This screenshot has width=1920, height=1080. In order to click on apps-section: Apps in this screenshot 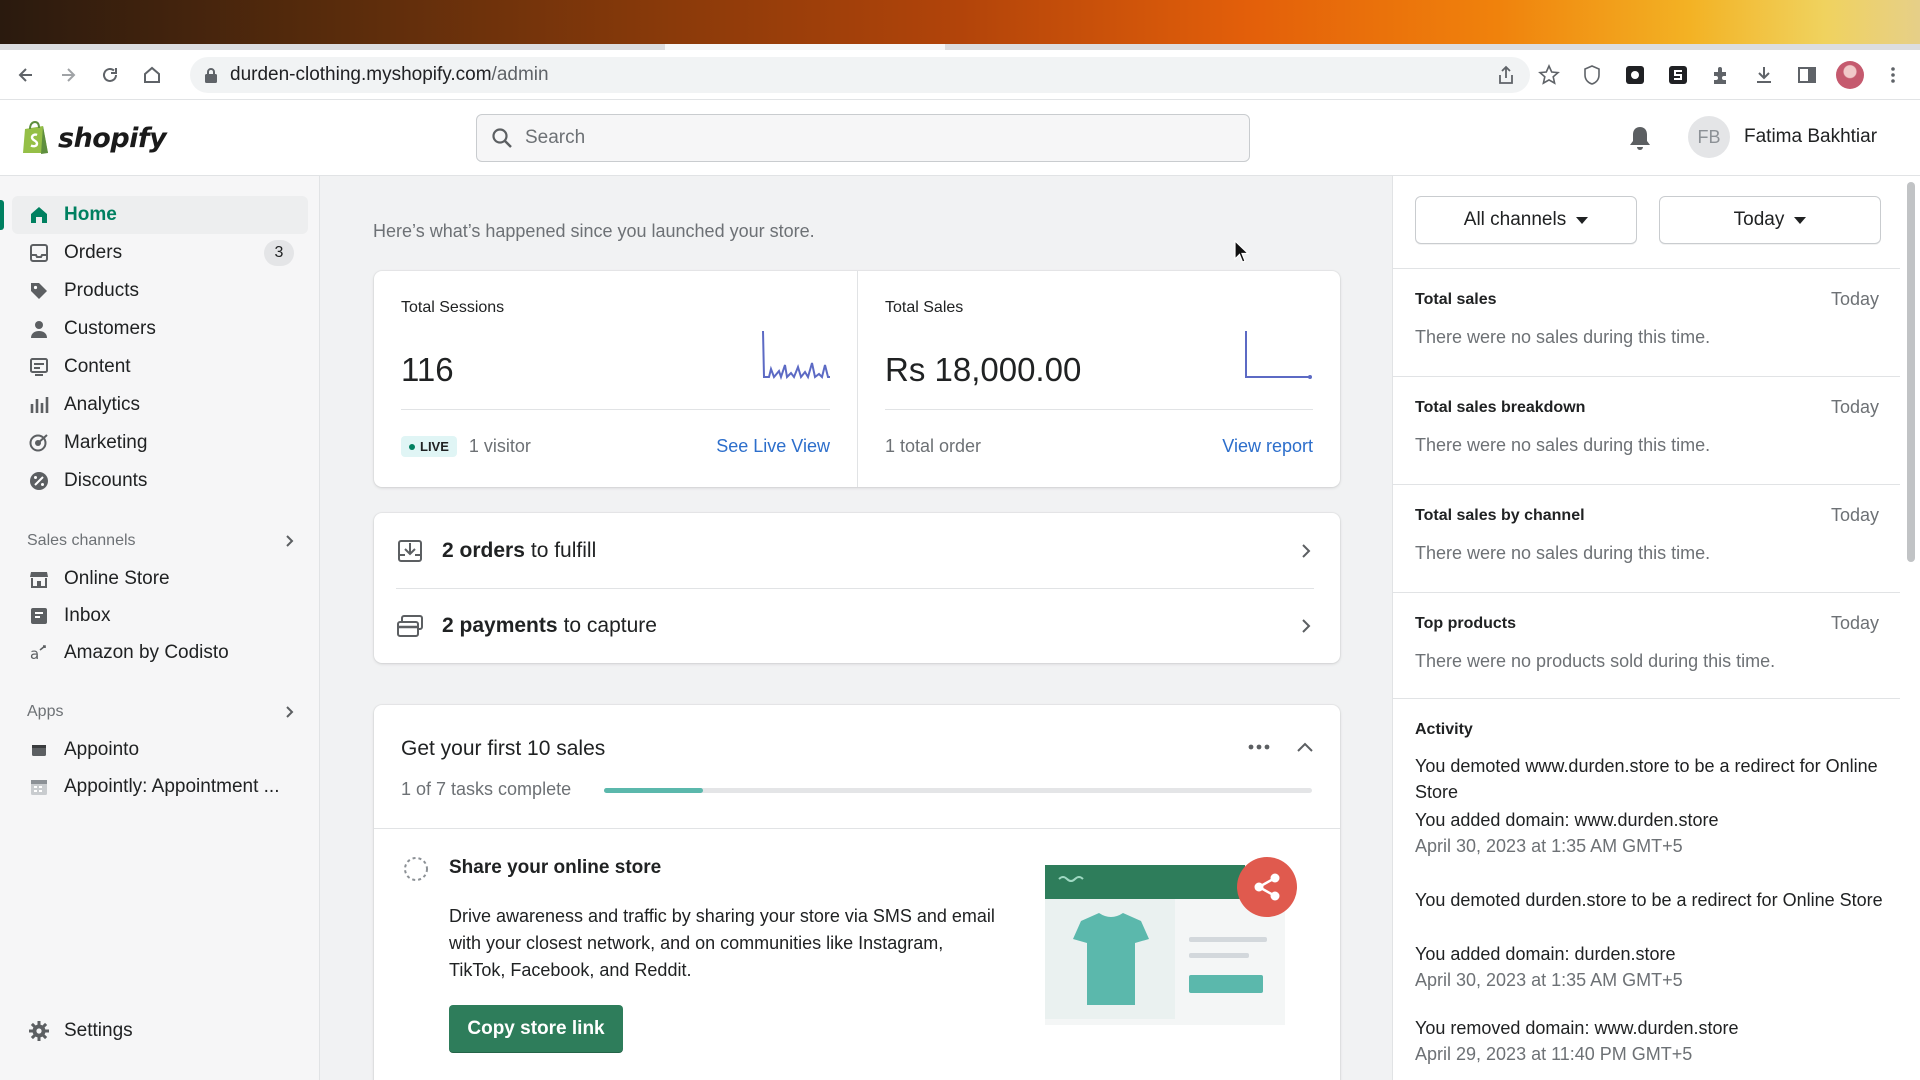, I will do `click(162, 712)`.